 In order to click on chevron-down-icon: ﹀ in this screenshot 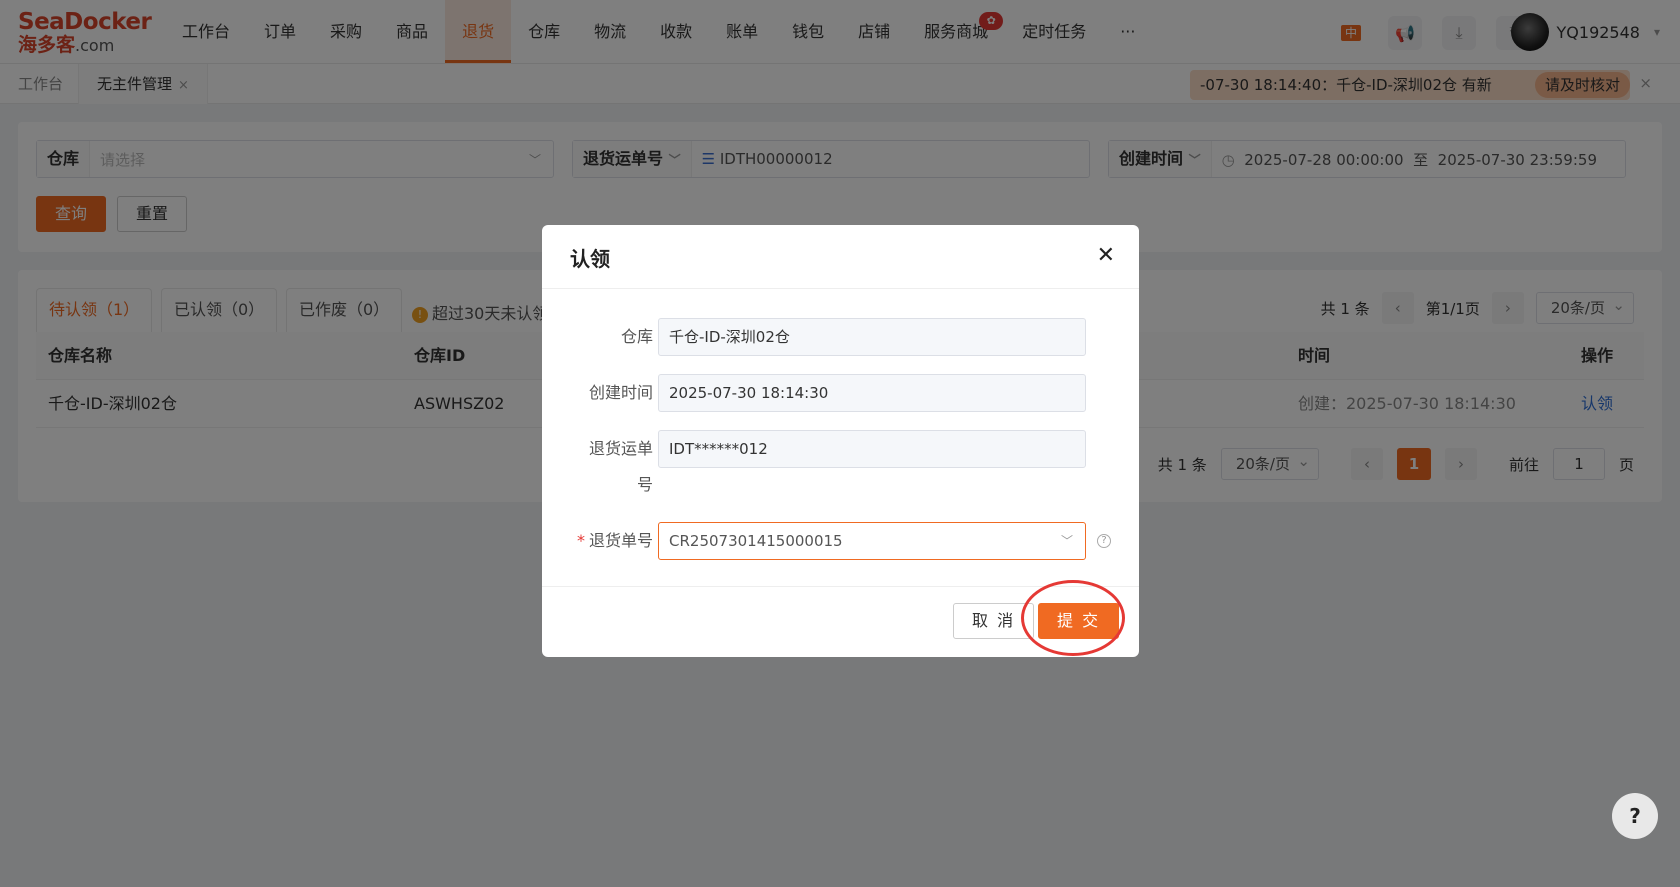, I will do `click(1066, 541)`.